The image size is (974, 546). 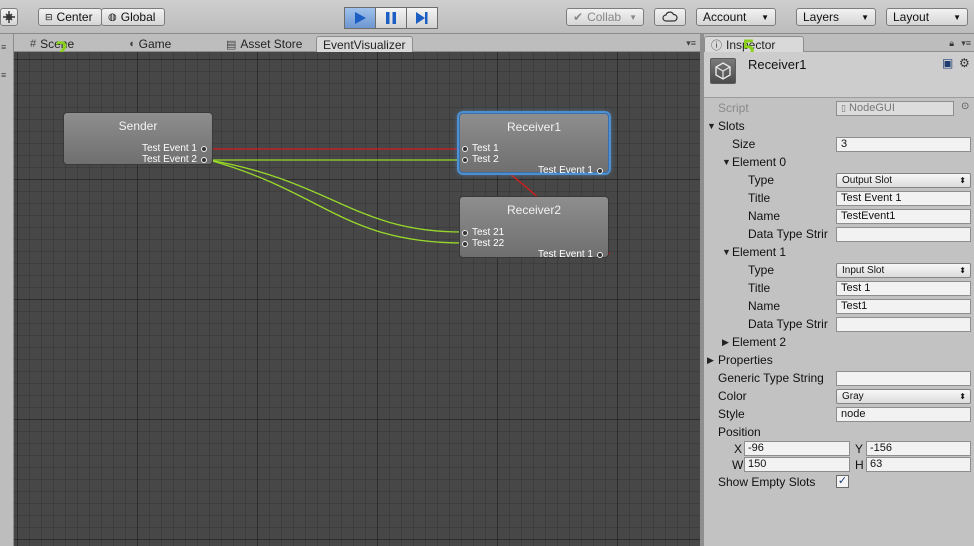 I want to click on type-dropdown: Input Slot ⬍, so click(x=903, y=270).